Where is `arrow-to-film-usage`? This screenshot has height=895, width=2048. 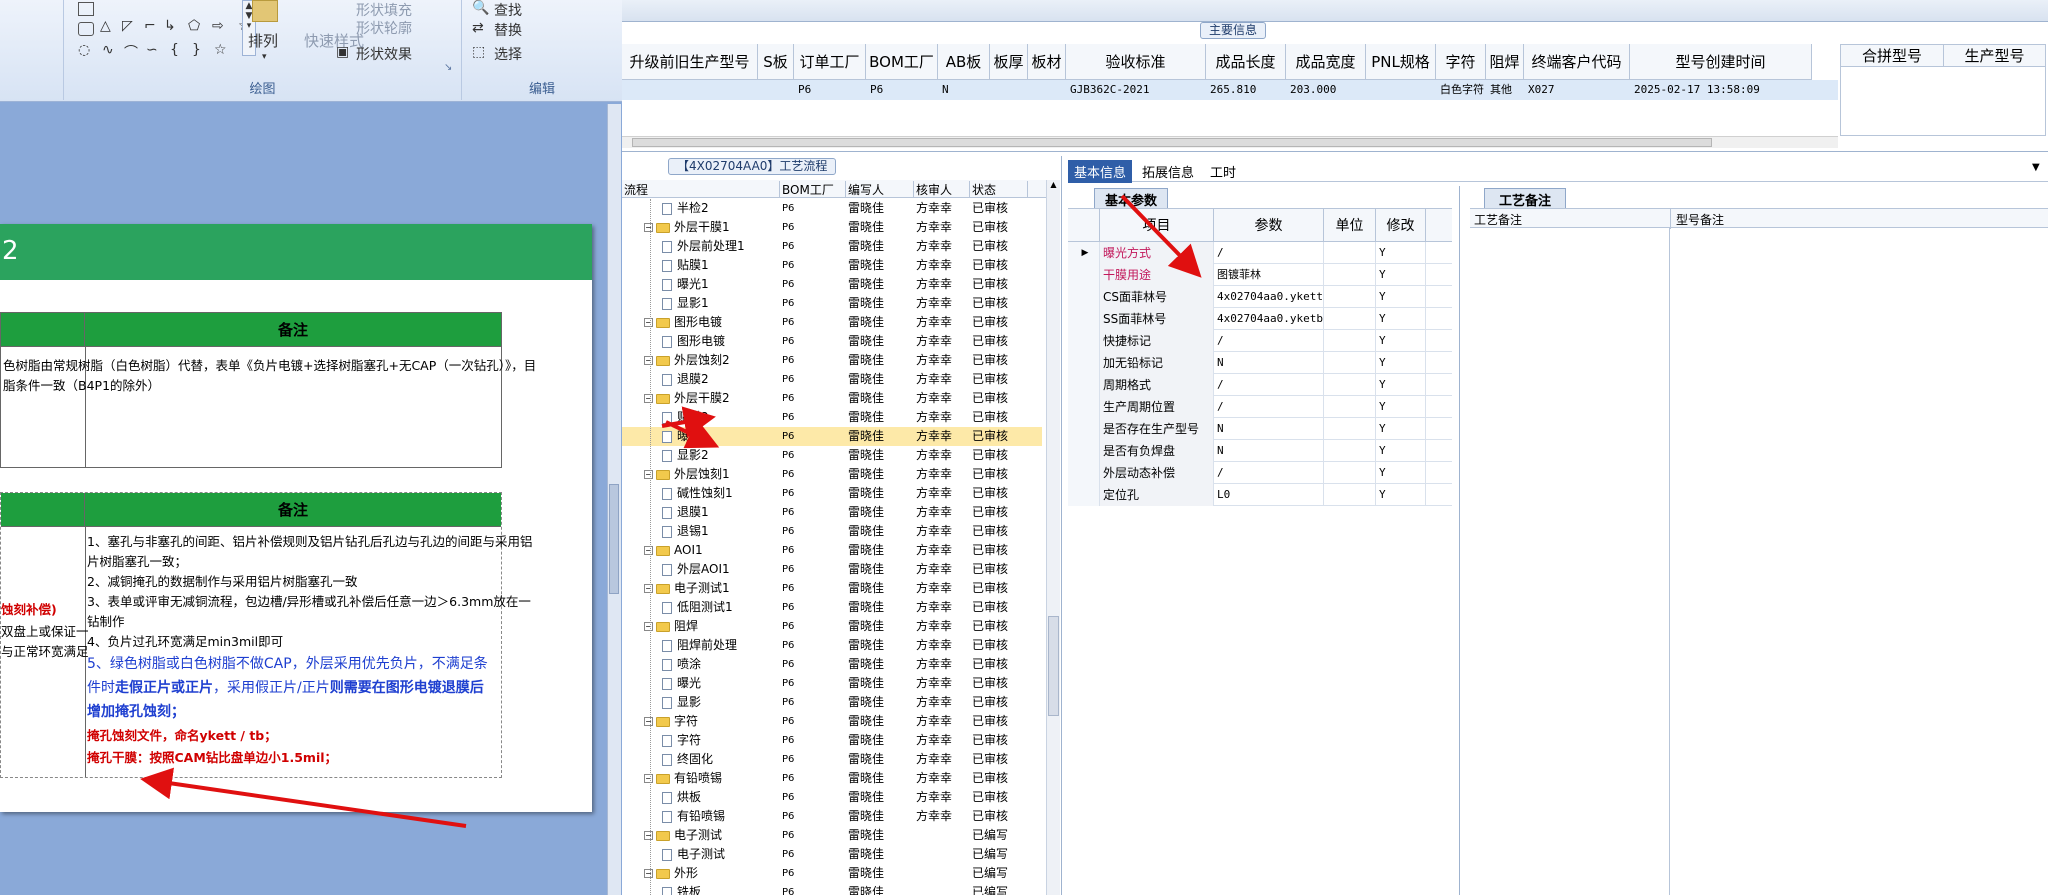 arrow-to-film-usage is located at coordinates (1161, 236).